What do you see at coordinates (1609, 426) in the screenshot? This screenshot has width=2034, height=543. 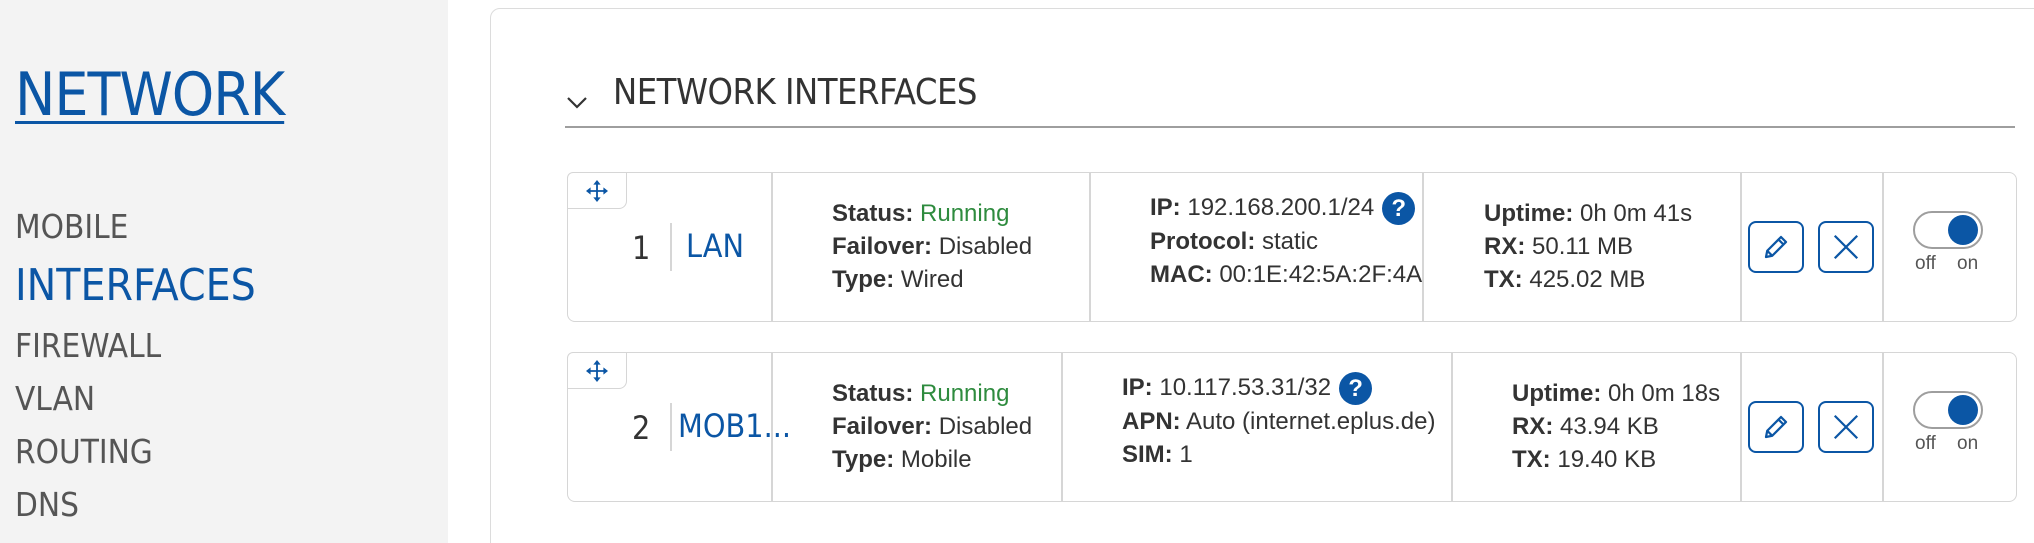 I see `rx-value: 43.94 KB` at bounding box center [1609, 426].